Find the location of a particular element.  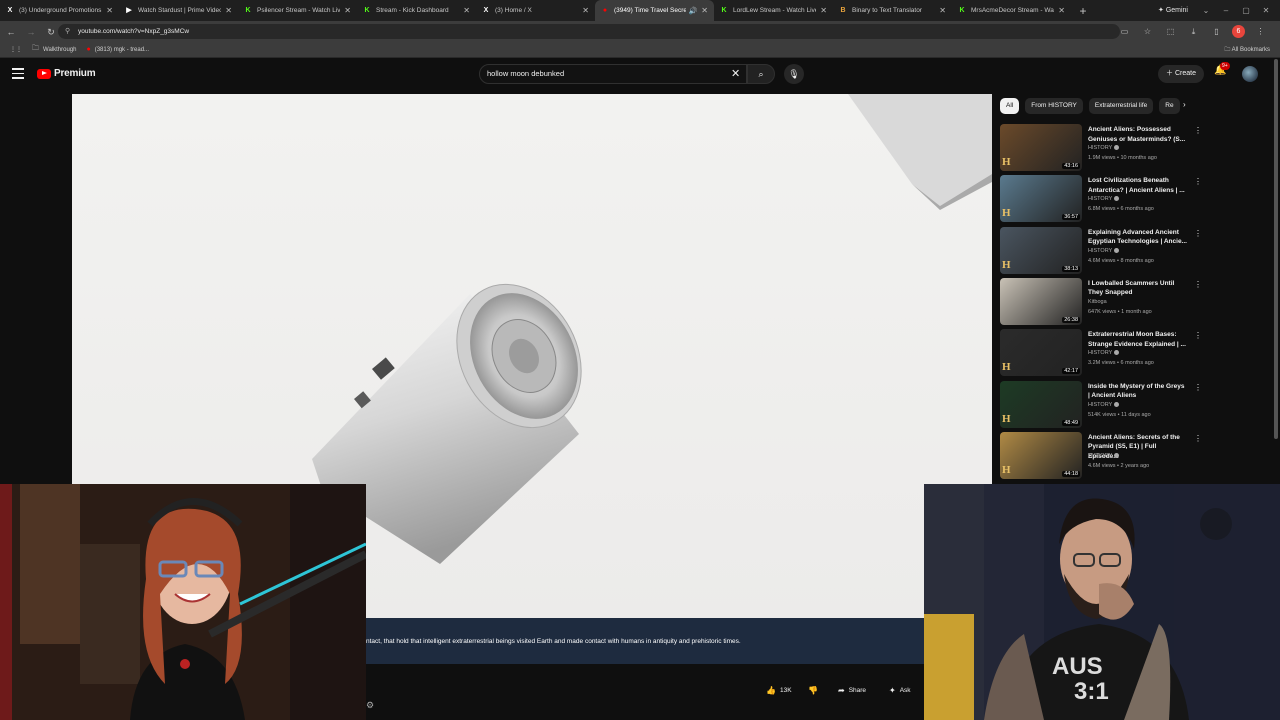

youtube-logo: Premium is located at coordinates (66, 73).